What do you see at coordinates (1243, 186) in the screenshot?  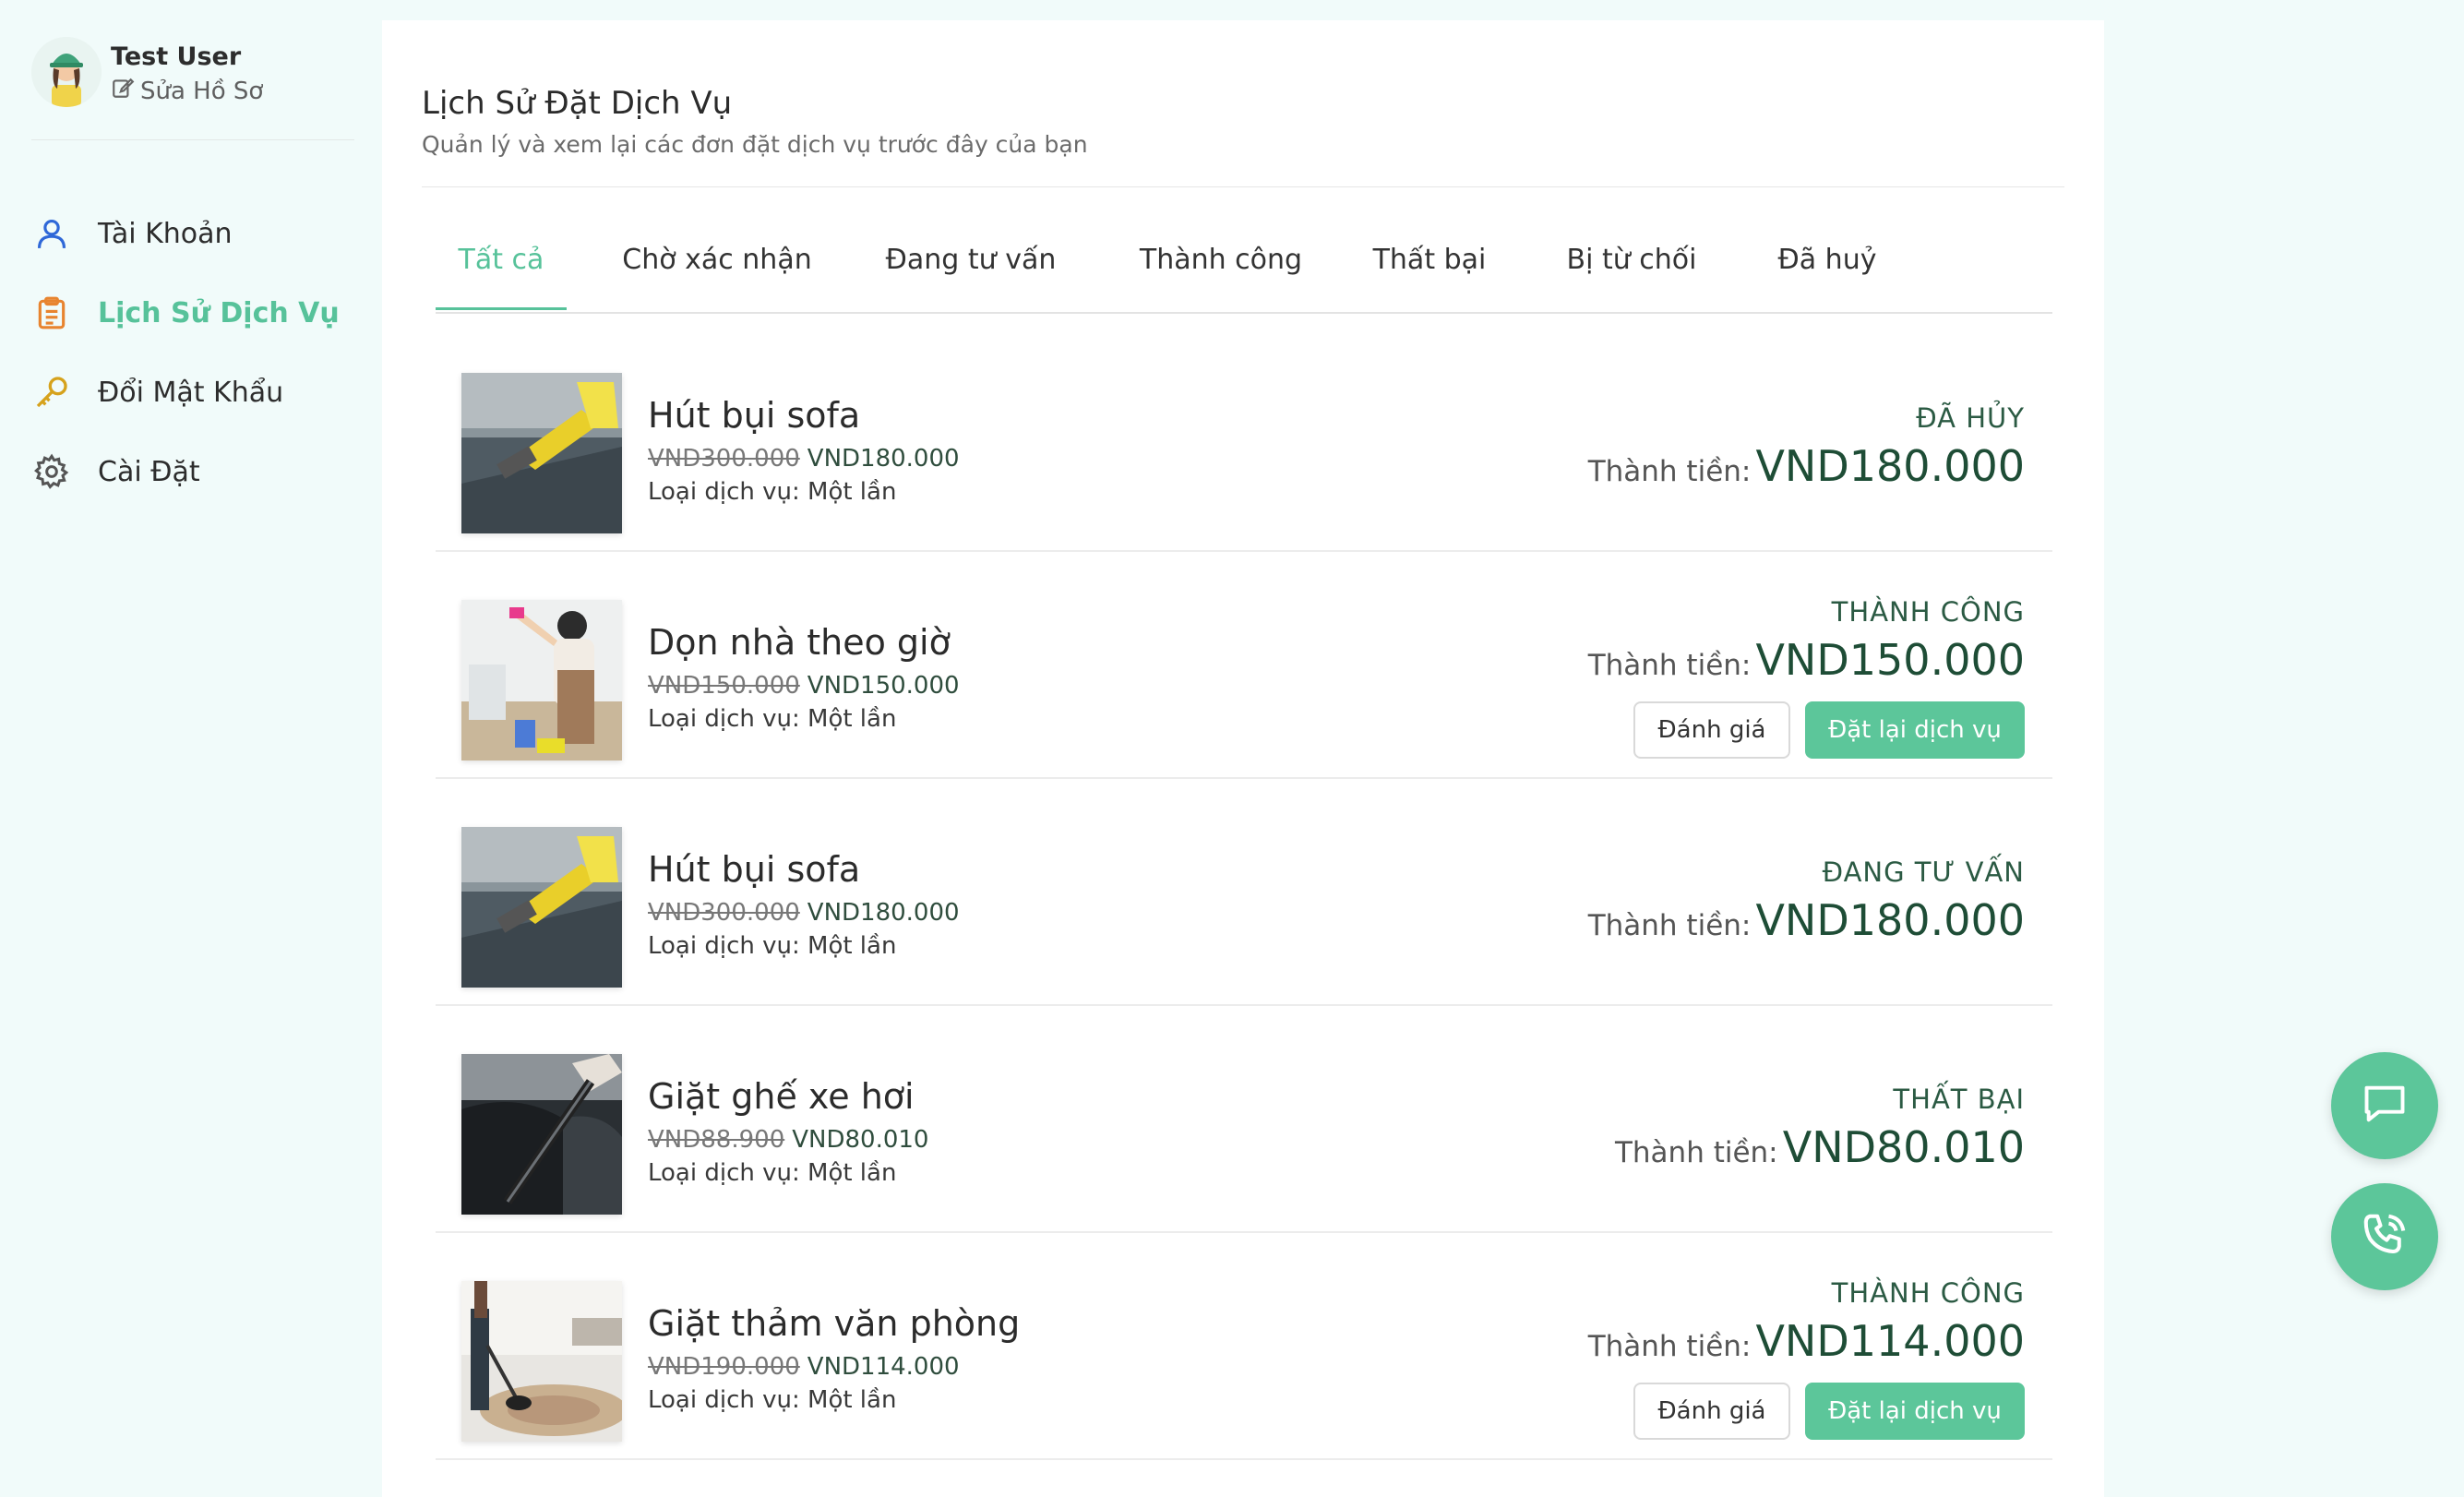 I see `header-divider` at bounding box center [1243, 186].